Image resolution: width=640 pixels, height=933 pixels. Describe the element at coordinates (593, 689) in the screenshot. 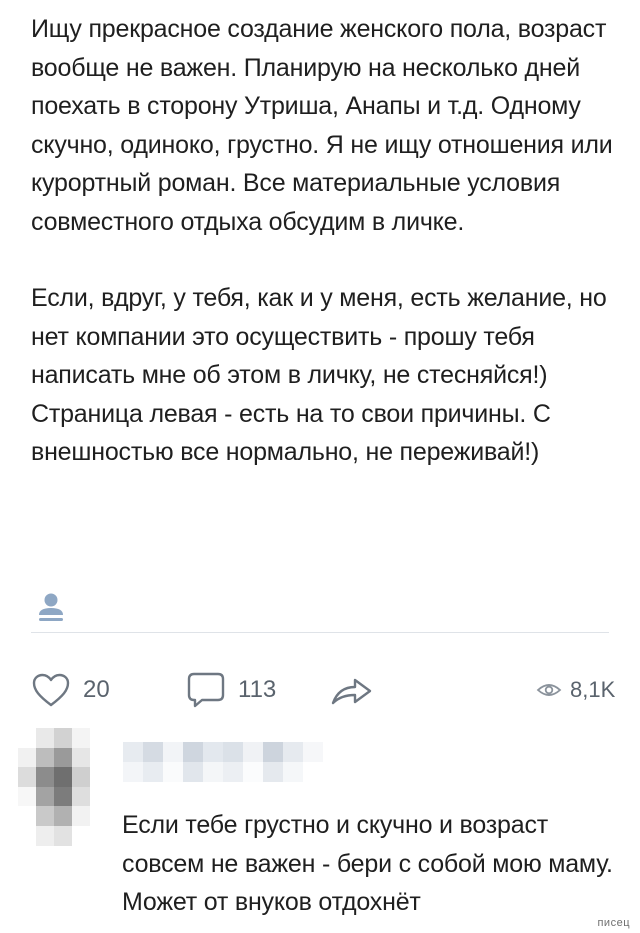

I see `views-count: 8,1K` at that location.